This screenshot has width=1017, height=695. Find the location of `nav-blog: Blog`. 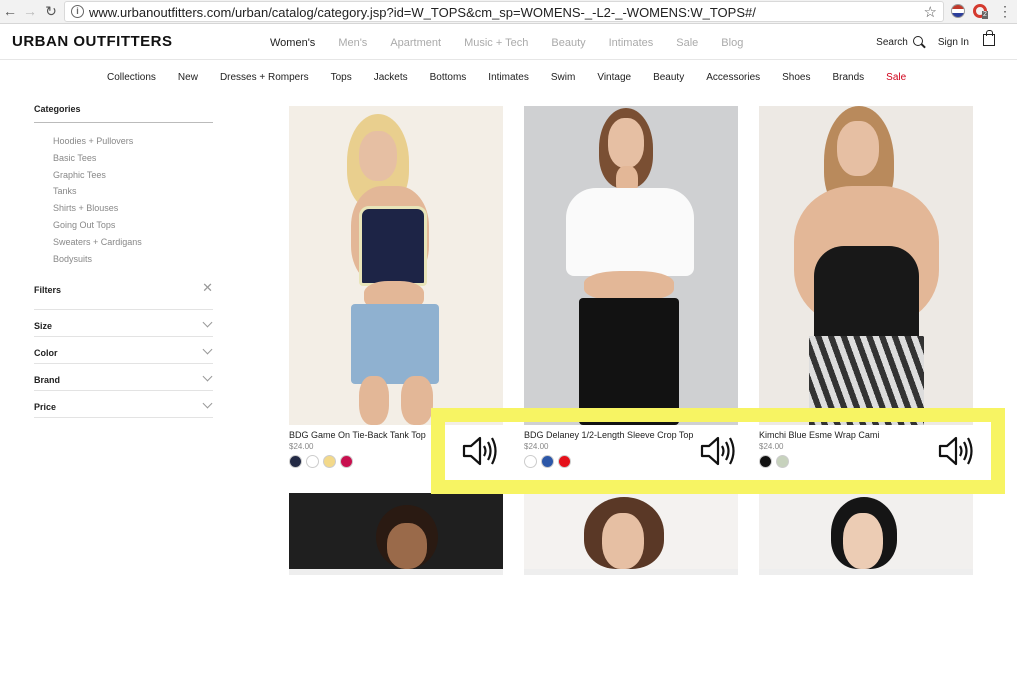

nav-blog: Blog is located at coordinates (732, 43).